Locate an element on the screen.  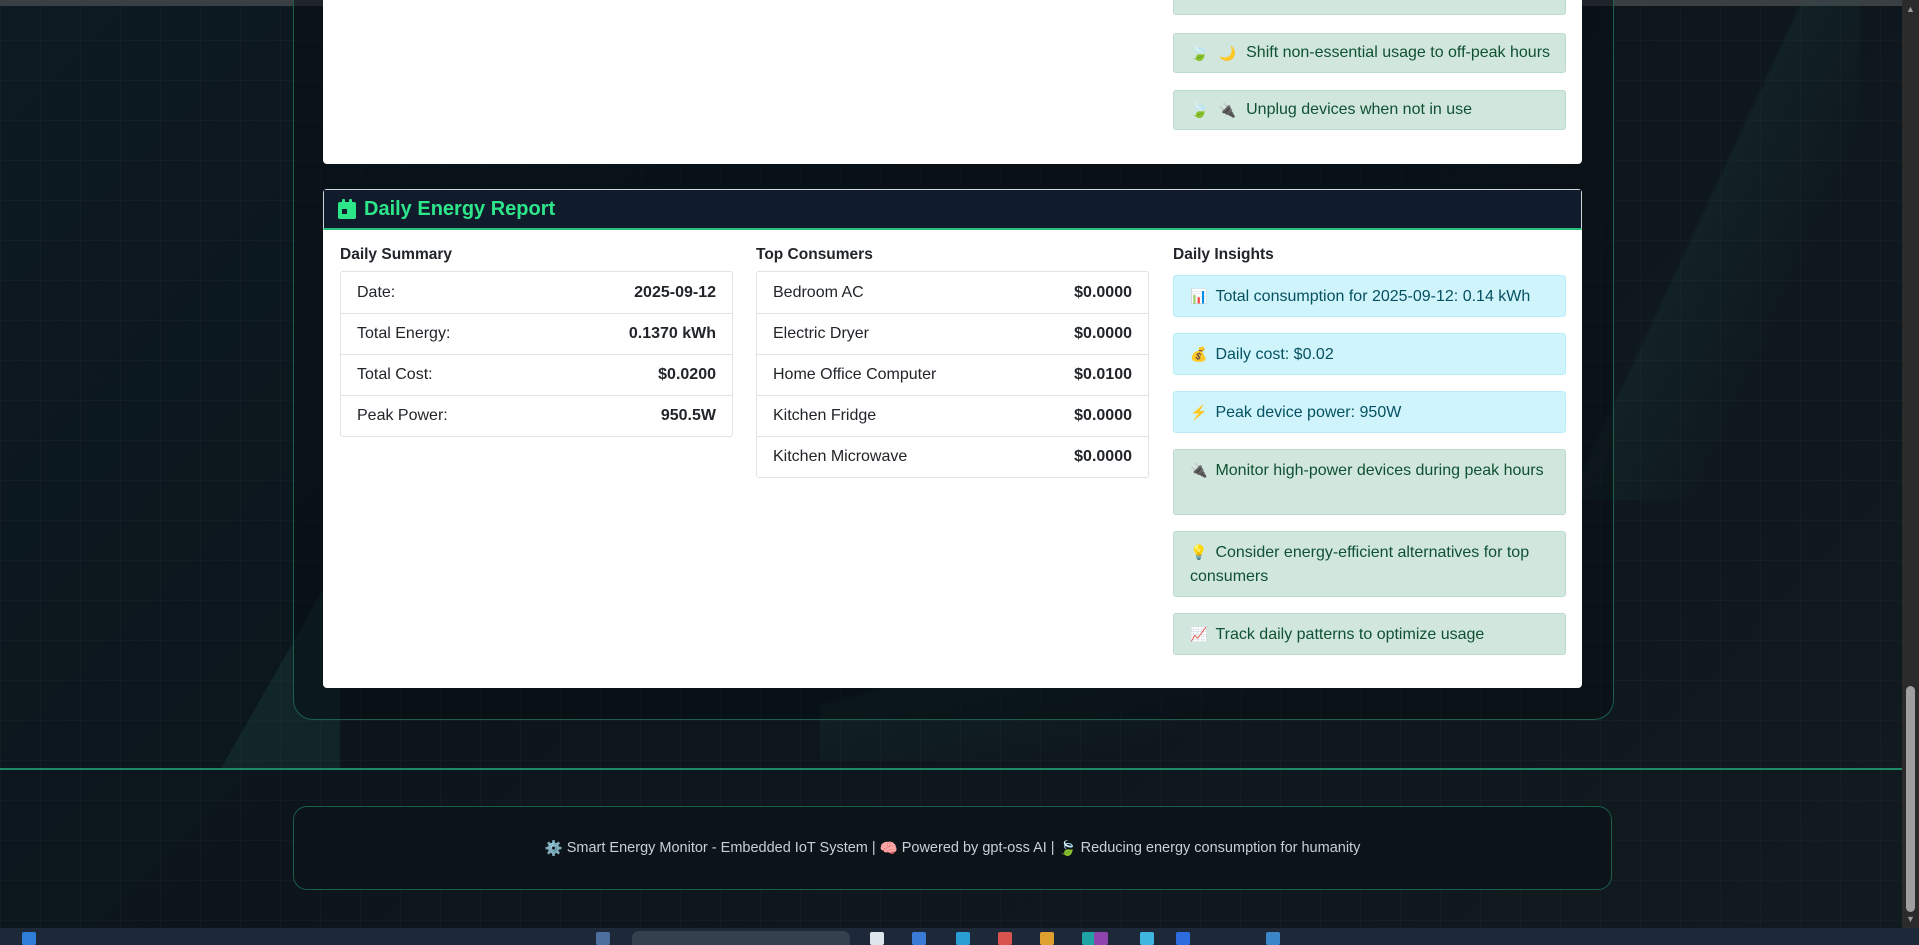
insight-item: ⚡ Peak device power: 950W is located at coordinates (1369, 412).